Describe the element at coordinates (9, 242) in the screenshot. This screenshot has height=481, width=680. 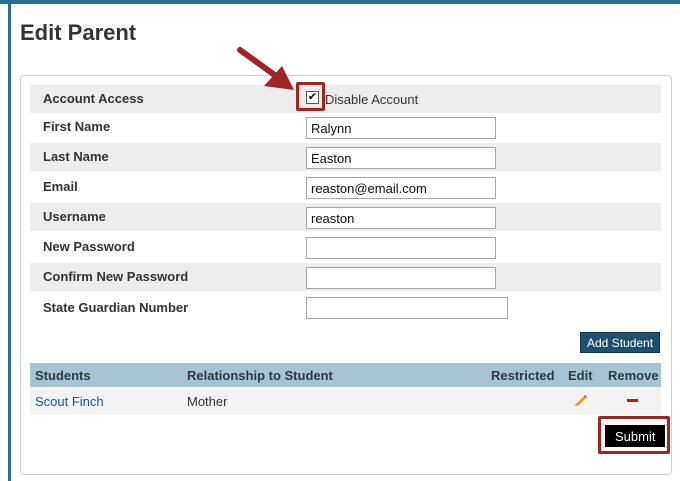
I see `left-border` at that location.